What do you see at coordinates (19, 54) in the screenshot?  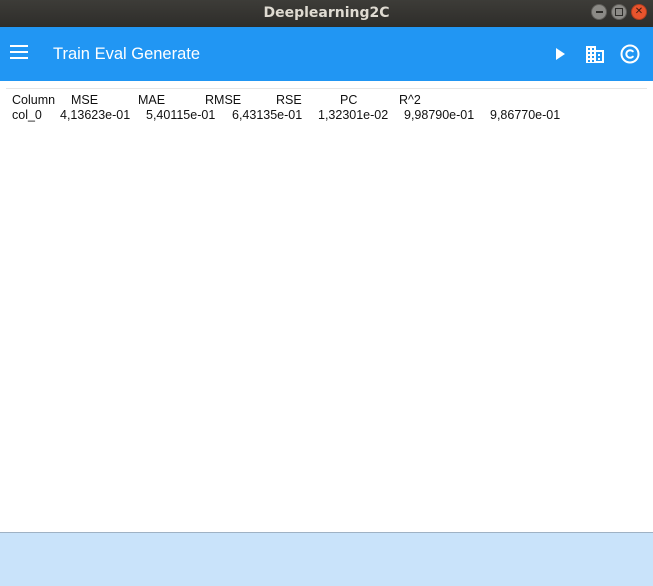 I see `hamburger-menu-icon` at bounding box center [19, 54].